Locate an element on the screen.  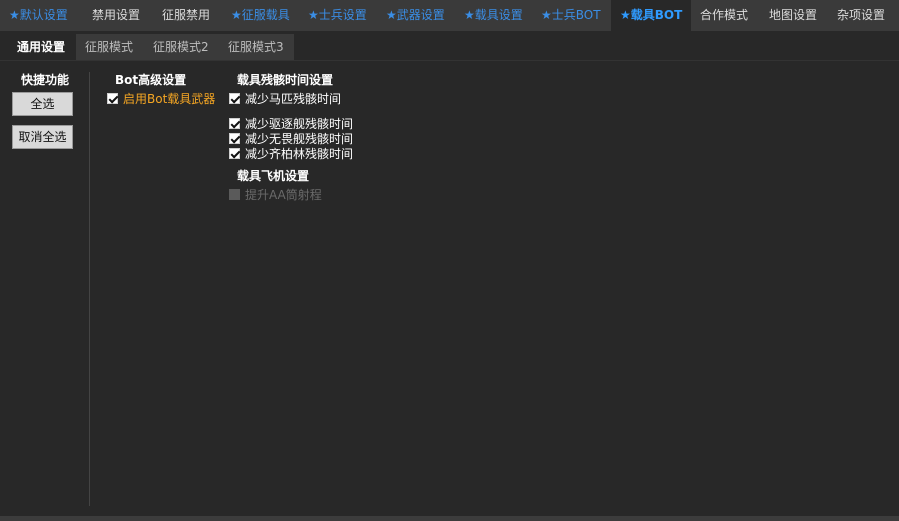
wreck-time-title: 载具残骸时间设置 is located at coordinates (285, 80).